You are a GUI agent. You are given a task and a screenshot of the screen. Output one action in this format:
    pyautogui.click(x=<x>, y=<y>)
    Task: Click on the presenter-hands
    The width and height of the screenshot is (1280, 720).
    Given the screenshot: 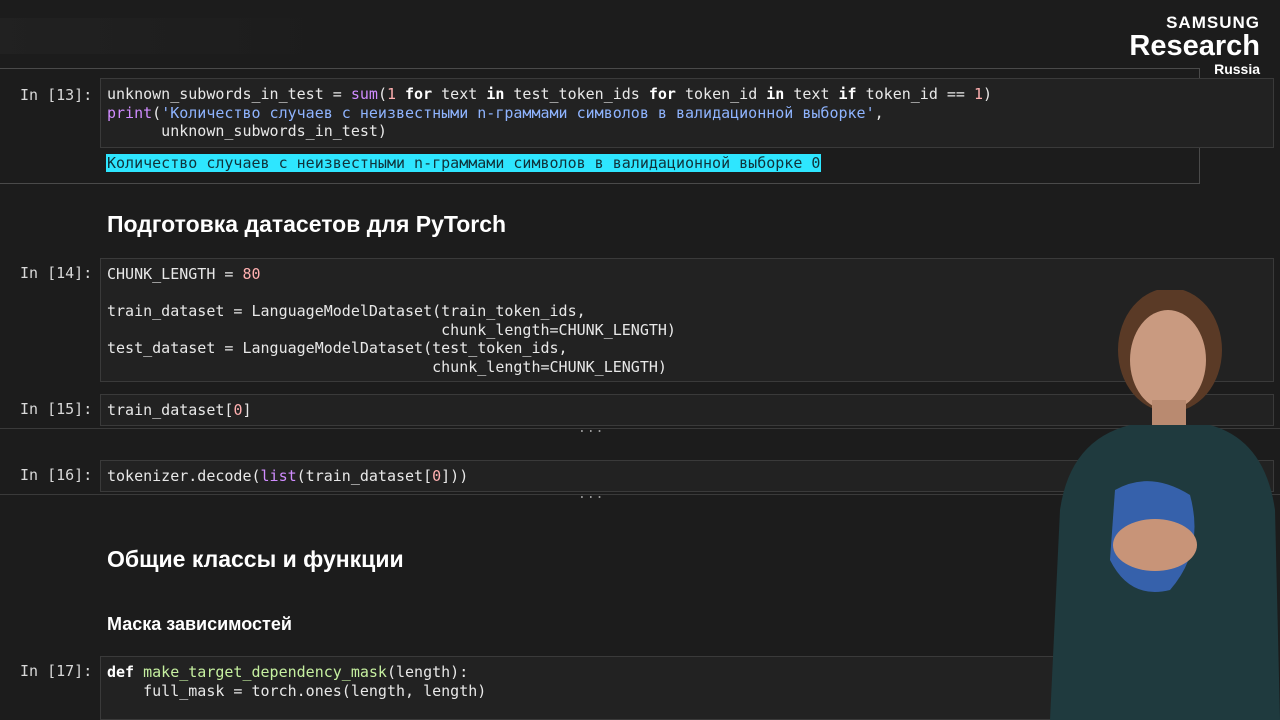 What is the action you would take?
    pyautogui.click(x=1155, y=545)
    